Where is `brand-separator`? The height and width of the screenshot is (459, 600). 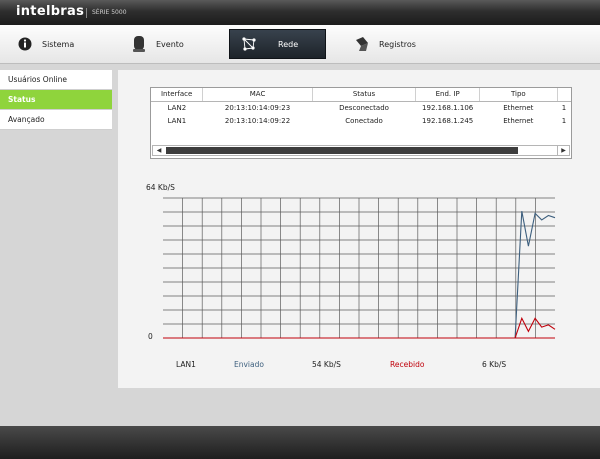
brand-separator is located at coordinates (86, 13).